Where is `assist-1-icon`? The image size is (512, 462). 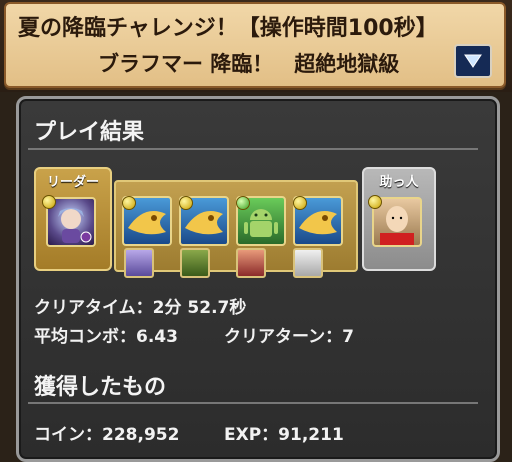
assist-1-icon is located at coordinates (139, 263).